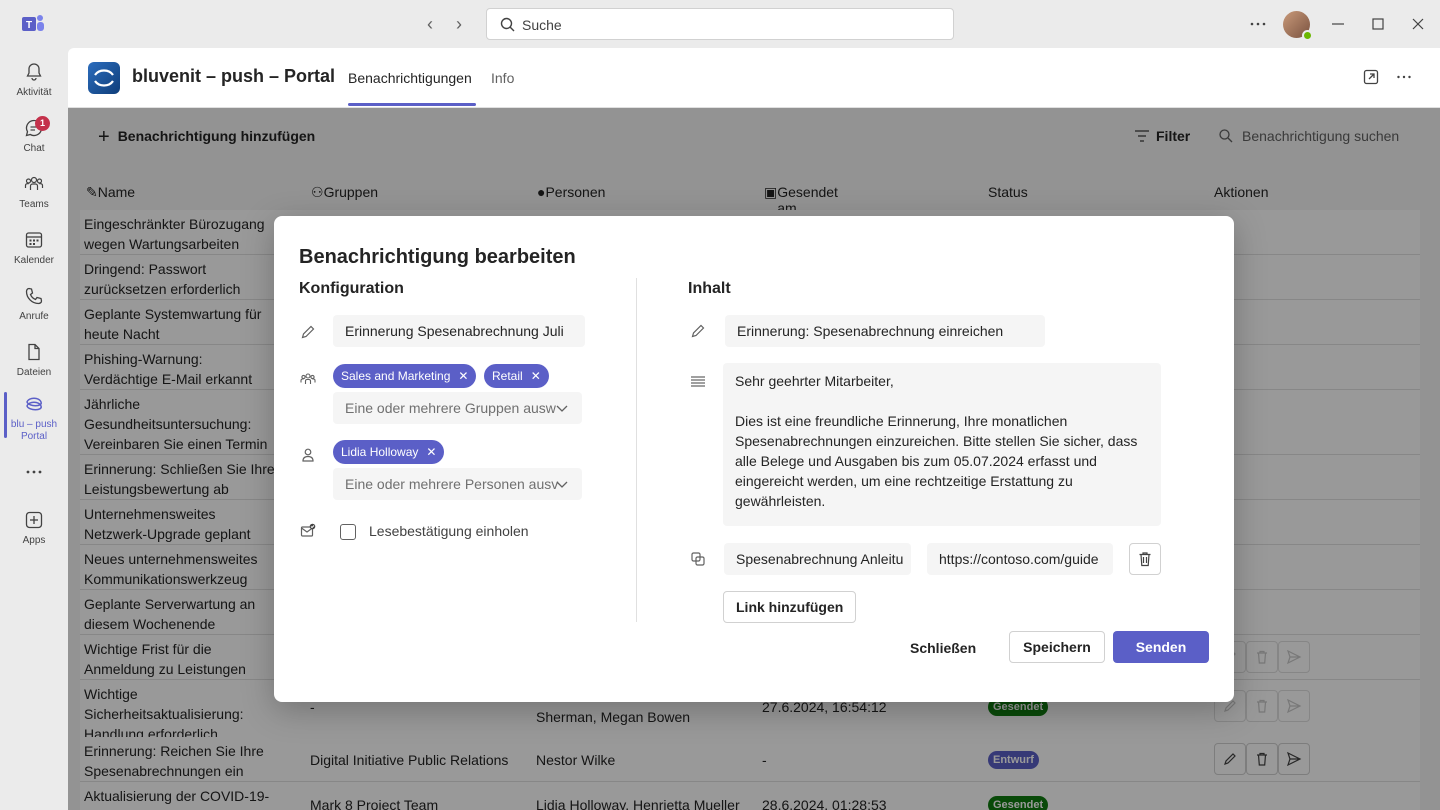 The height and width of the screenshot is (810, 1440). What do you see at coordinates (308, 378) in the screenshot?
I see `groups-icon` at bounding box center [308, 378].